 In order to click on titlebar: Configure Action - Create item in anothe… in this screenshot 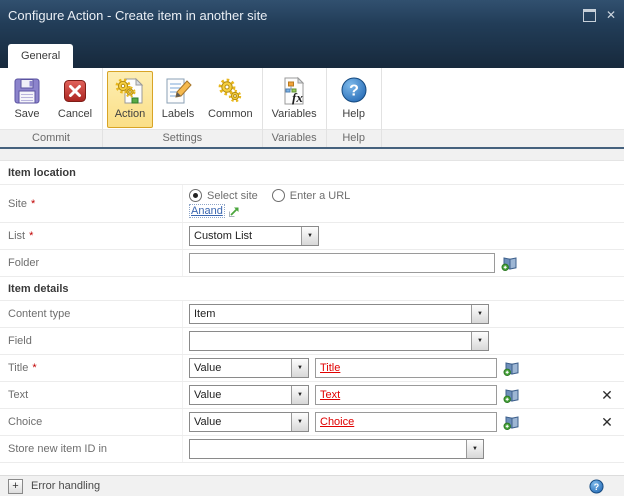, I will do `click(312, 15)`.